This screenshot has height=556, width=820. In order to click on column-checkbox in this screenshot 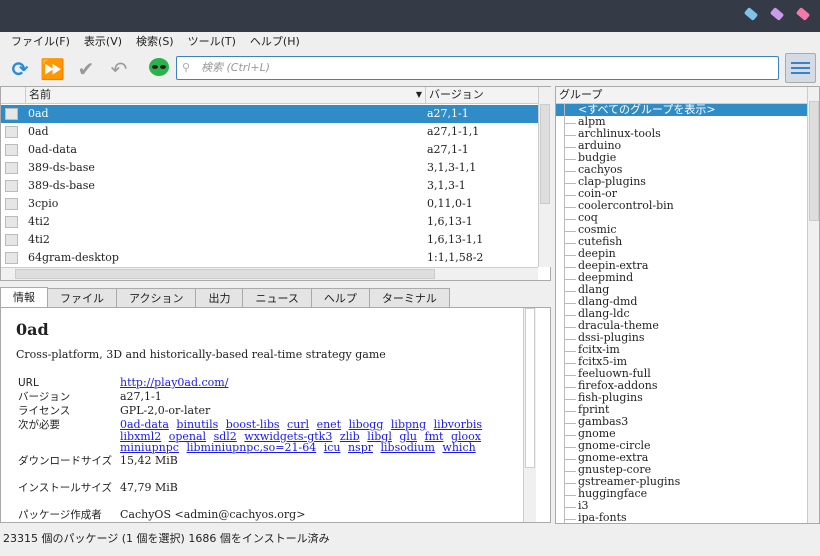, I will do `click(13, 95)`.